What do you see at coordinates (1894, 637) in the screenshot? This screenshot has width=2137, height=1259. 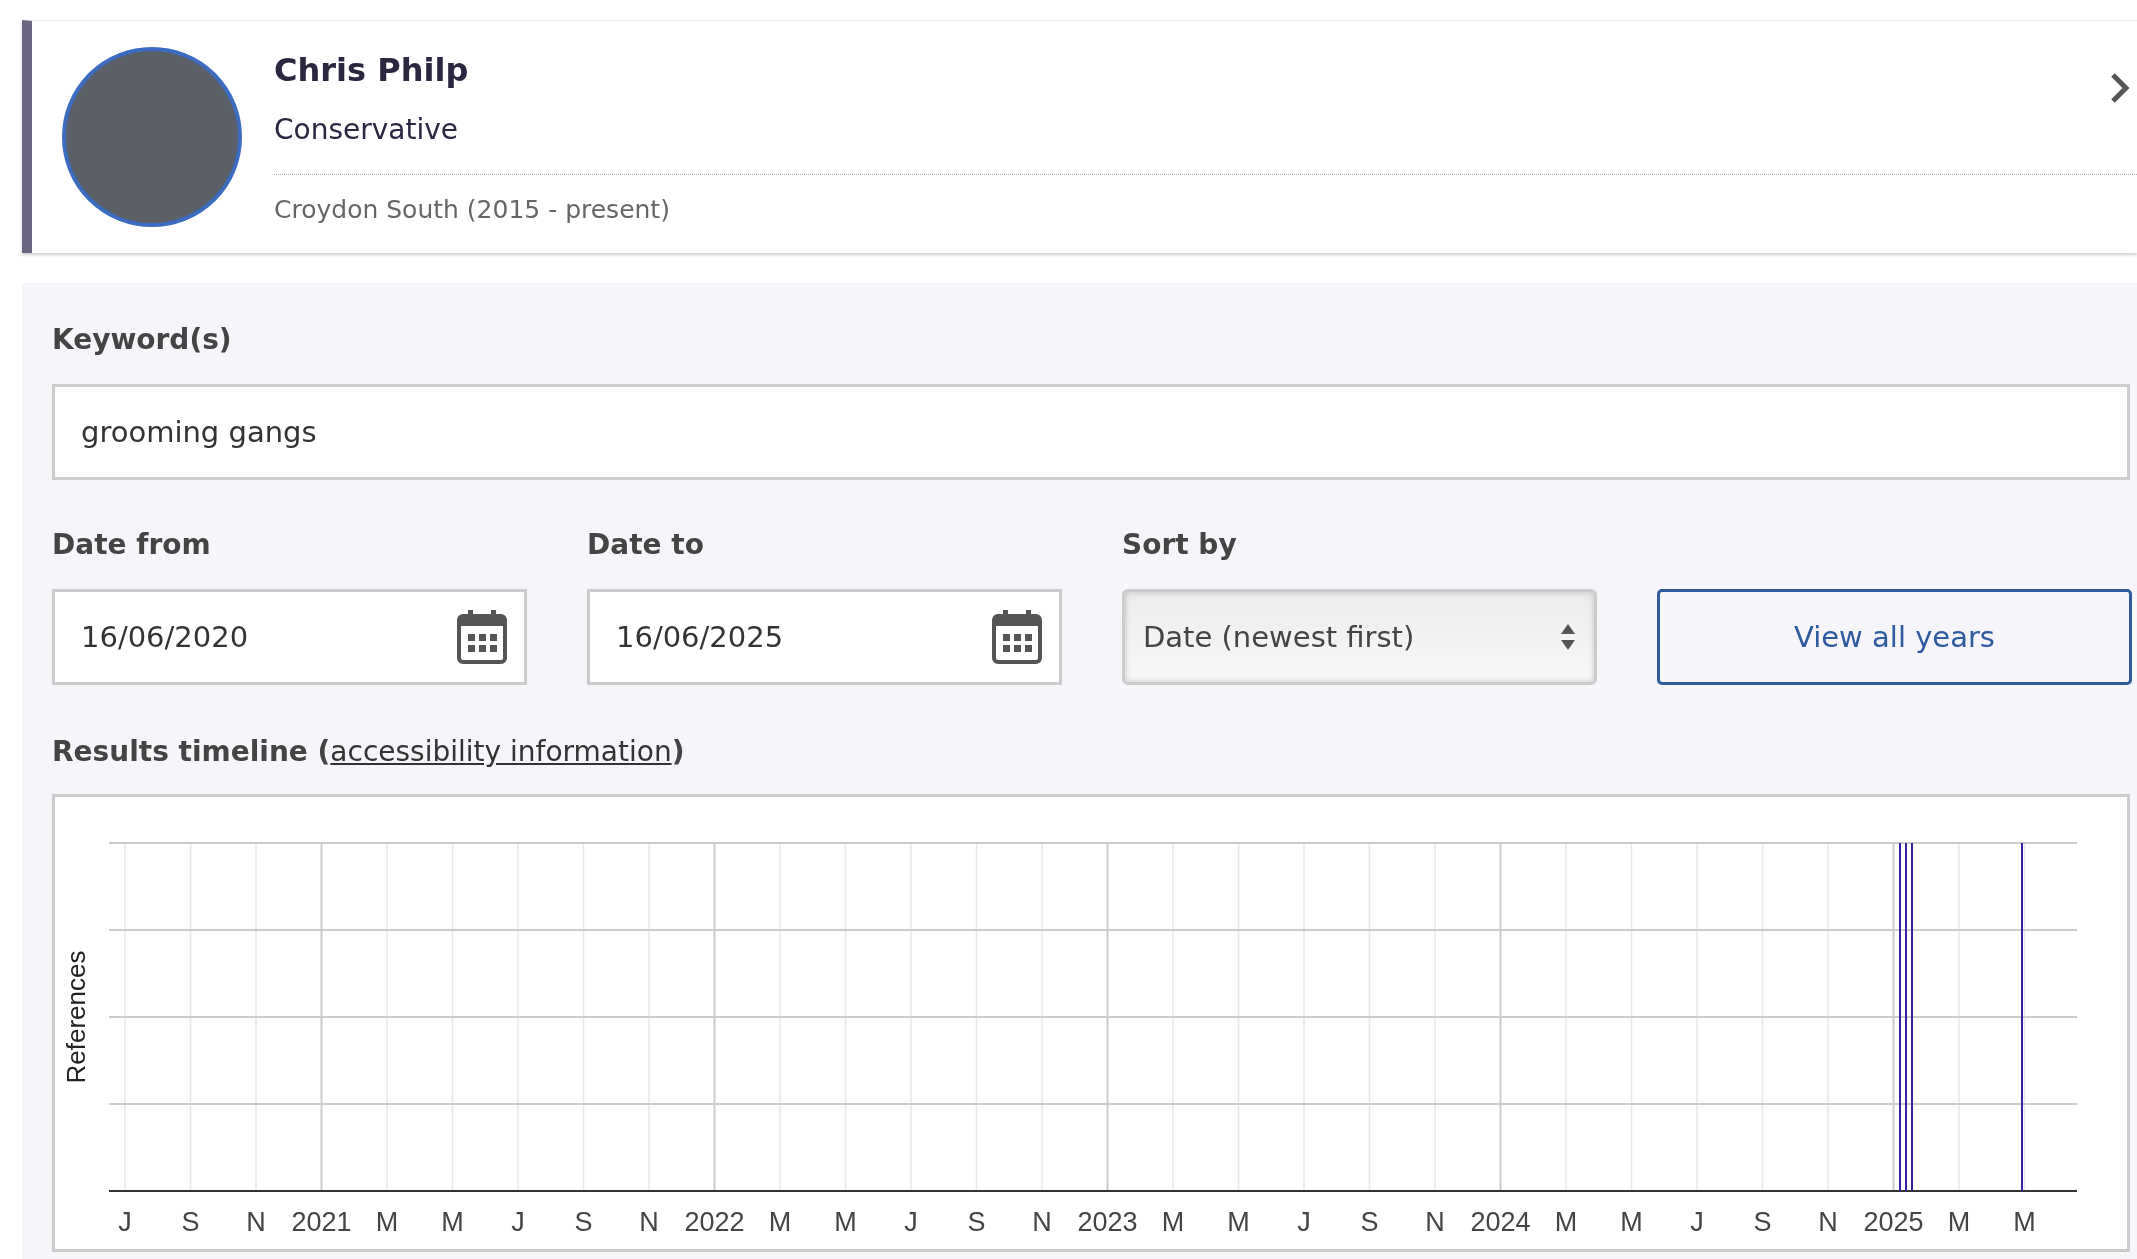 I see `view-all-years-button: View all years` at bounding box center [1894, 637].